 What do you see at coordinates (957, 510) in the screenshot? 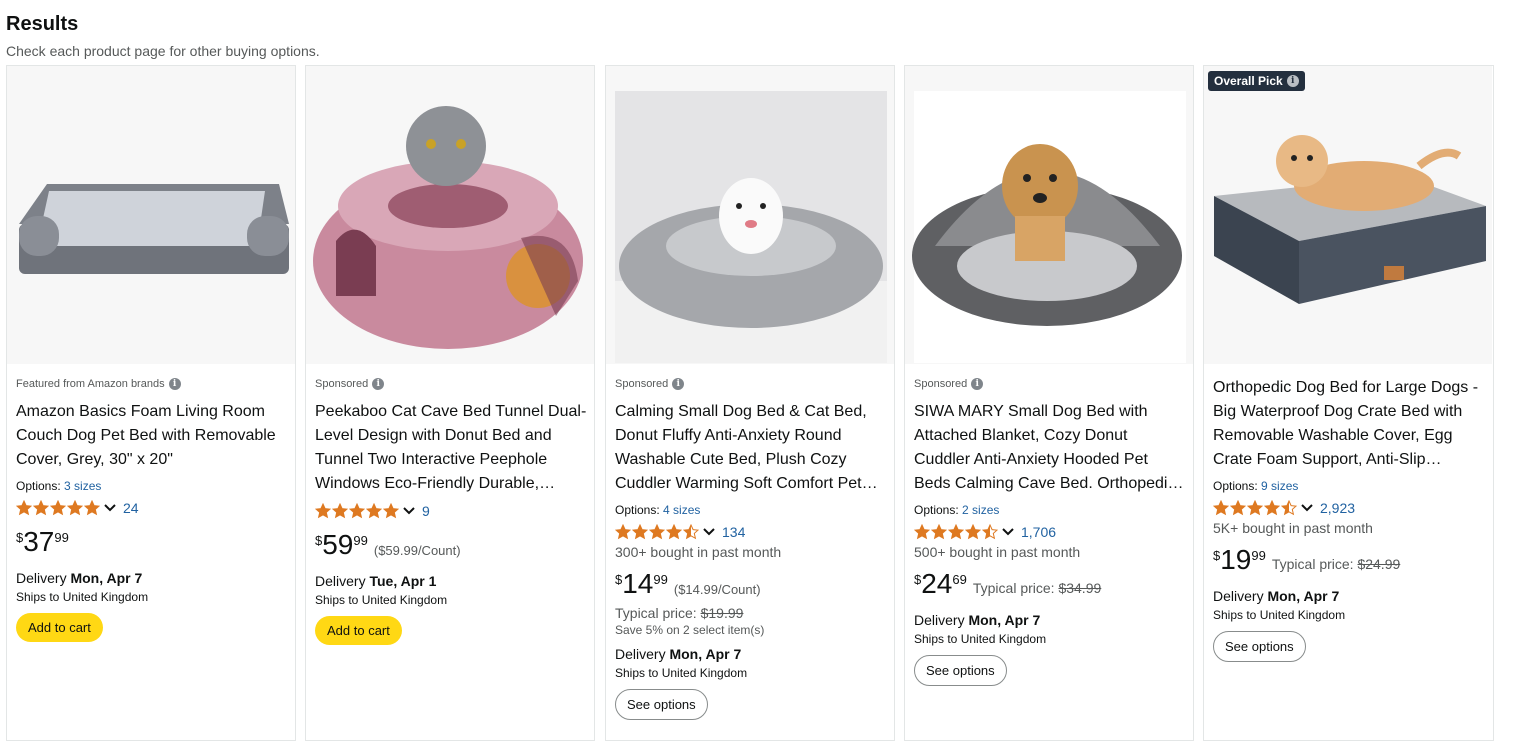
I see `options-line: Options: 2 sizes` at bounding box center [957, 510].